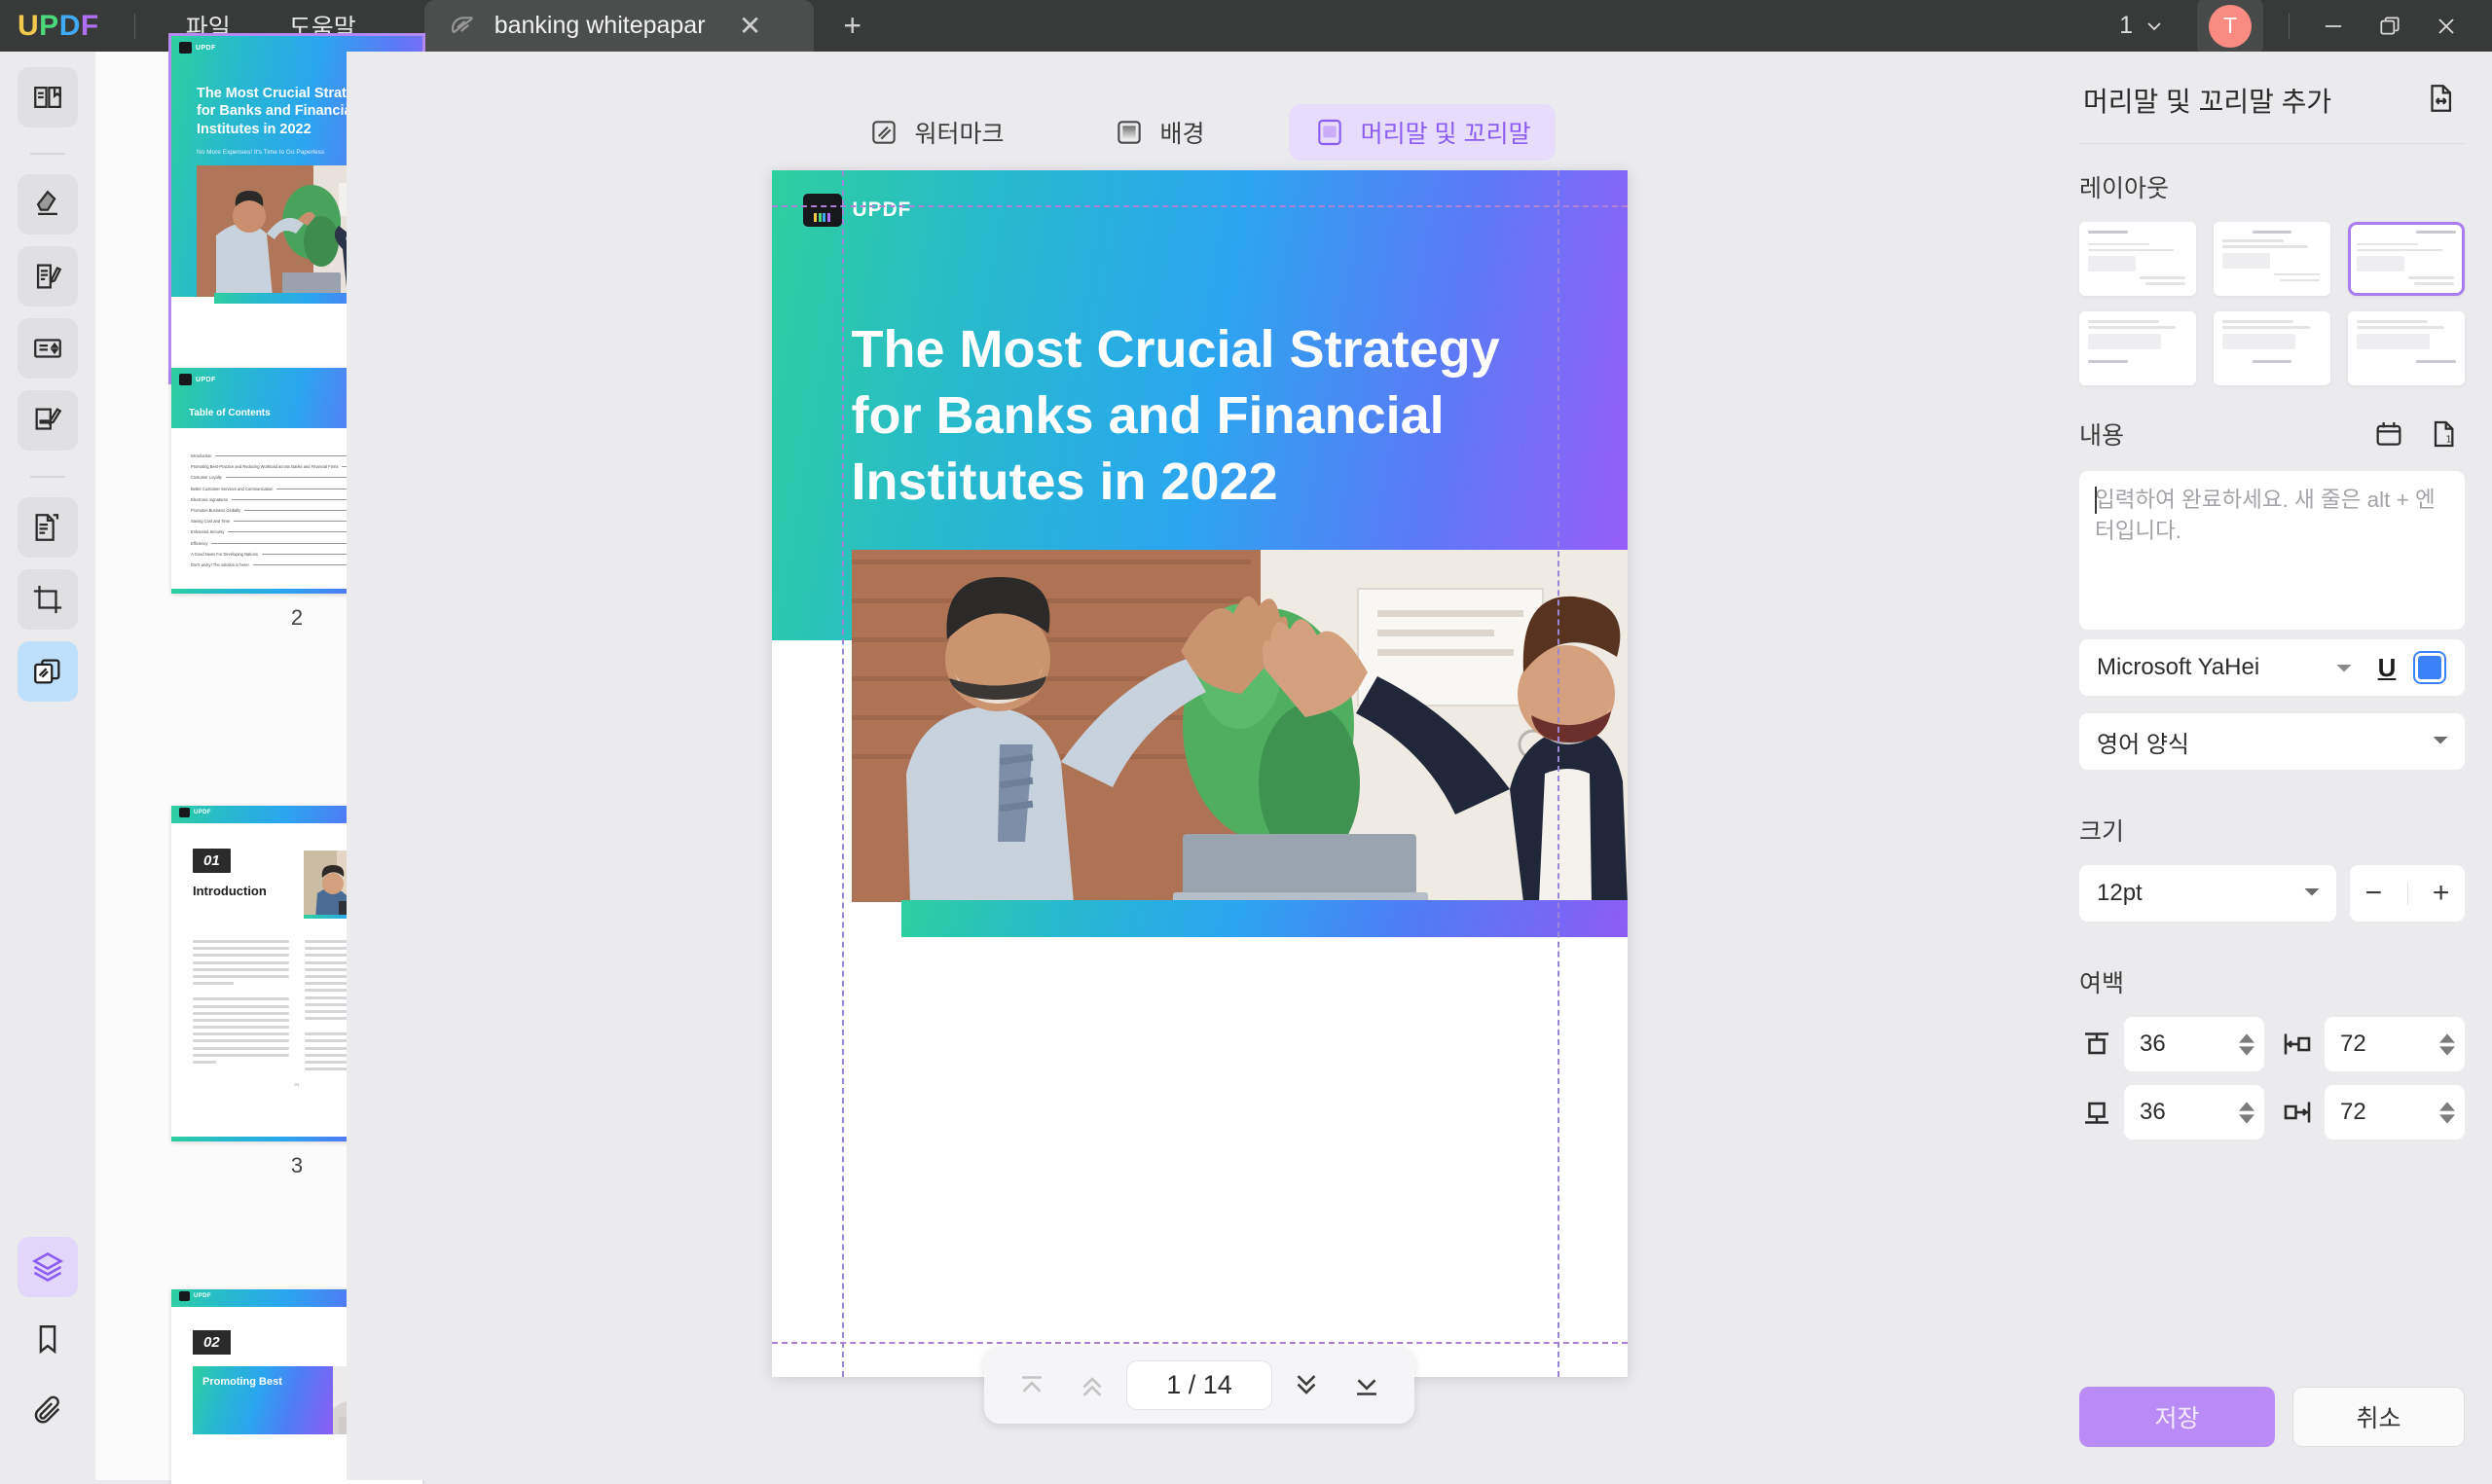 This screenshot has height=1484, width=2492. I want to click on bookmark-icon, so click(47, 1340).